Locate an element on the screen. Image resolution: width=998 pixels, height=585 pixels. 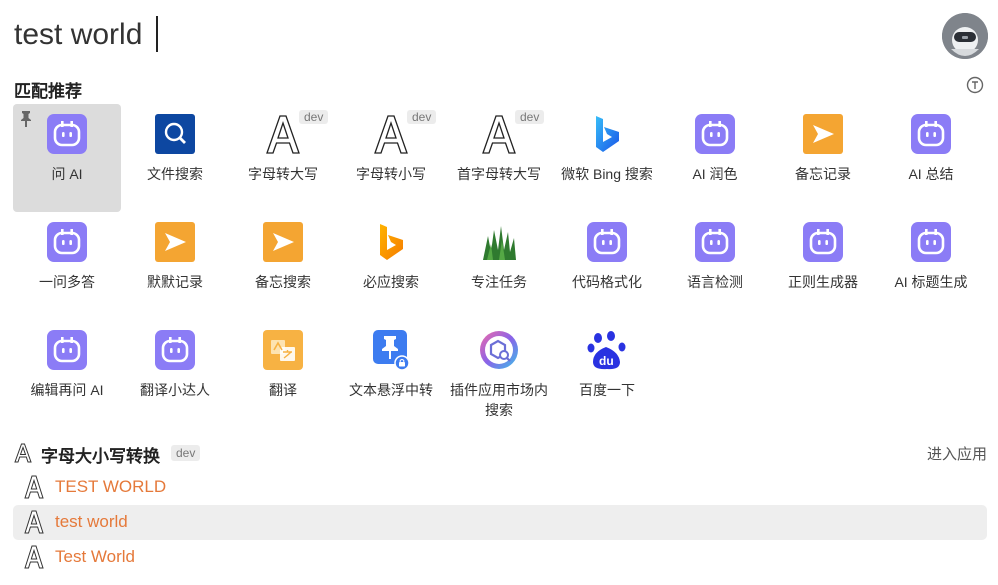
tile-language-detect: 语言检测 is located at coordinates (715, 266).